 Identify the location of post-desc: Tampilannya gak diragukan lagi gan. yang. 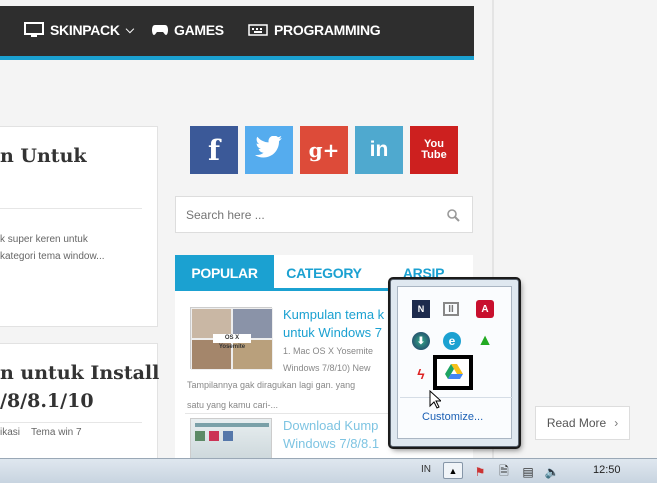
(271, 385).